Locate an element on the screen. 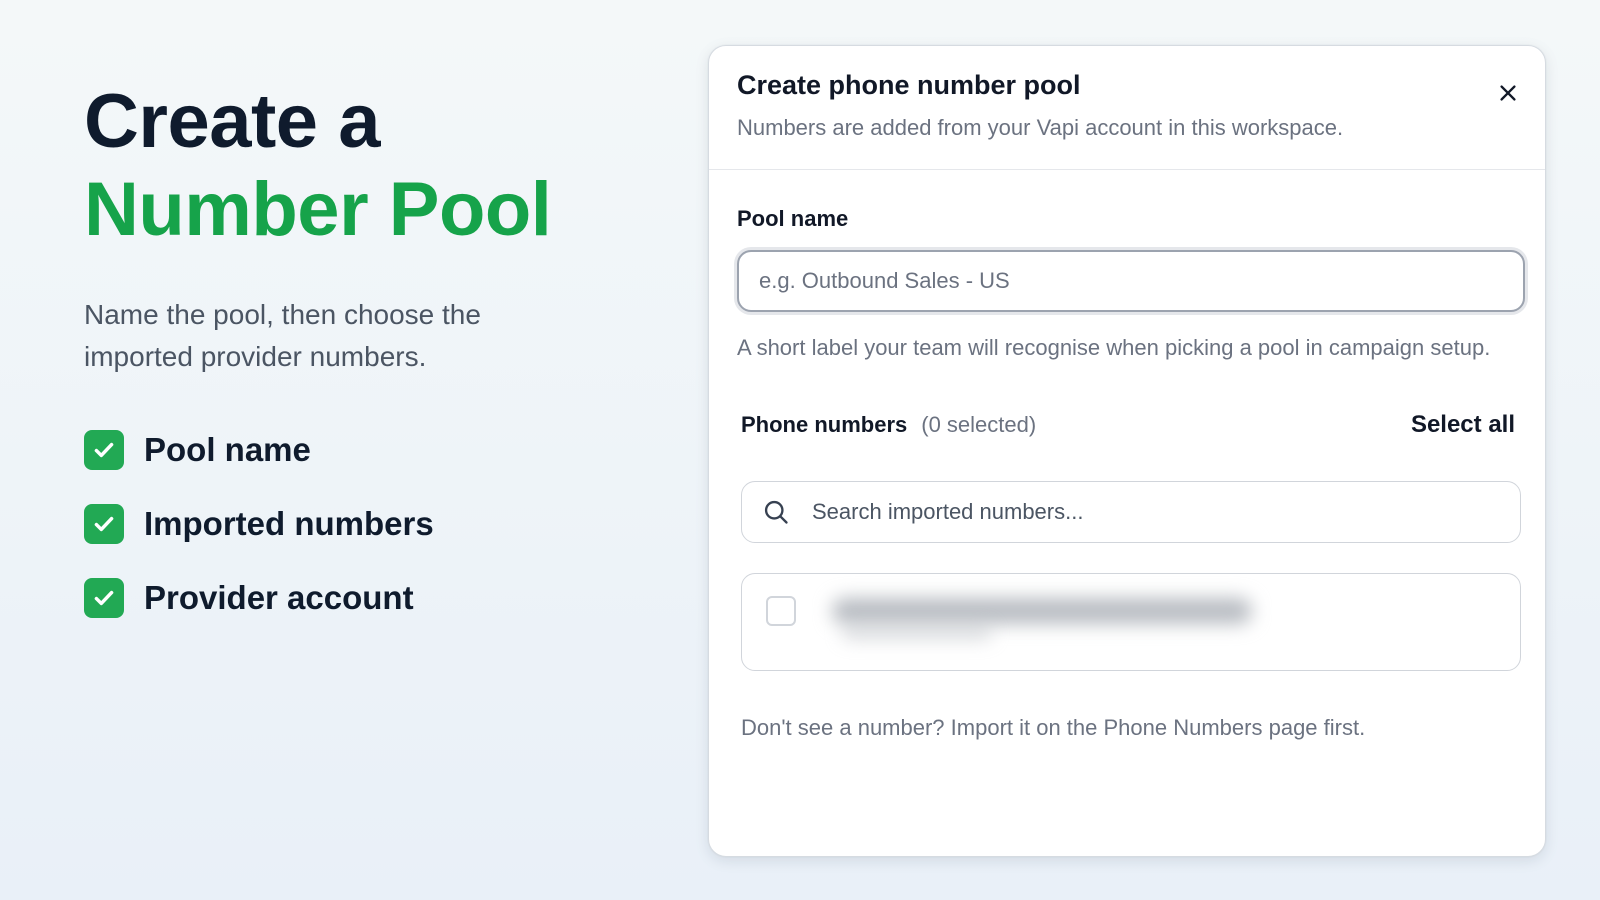 This screenshot has height=900, width=1600. search-input is located at coordinates (1152, 512).